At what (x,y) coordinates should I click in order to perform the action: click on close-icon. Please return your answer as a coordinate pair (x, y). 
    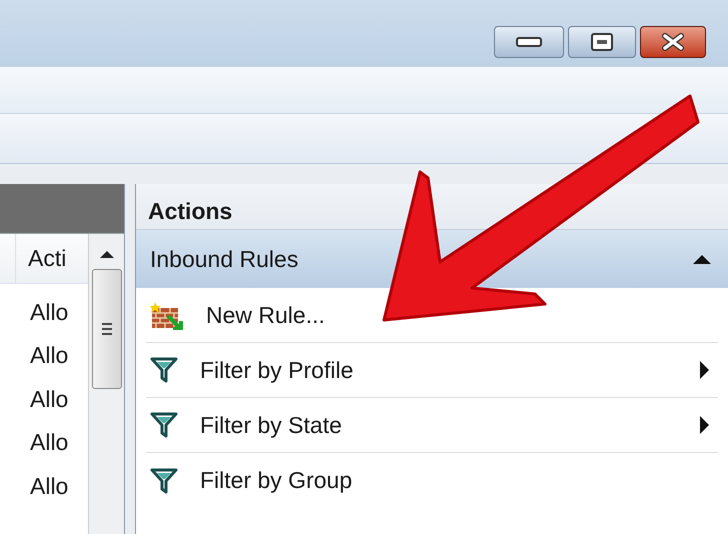
    Looking at the image, I should click on (673, 42).